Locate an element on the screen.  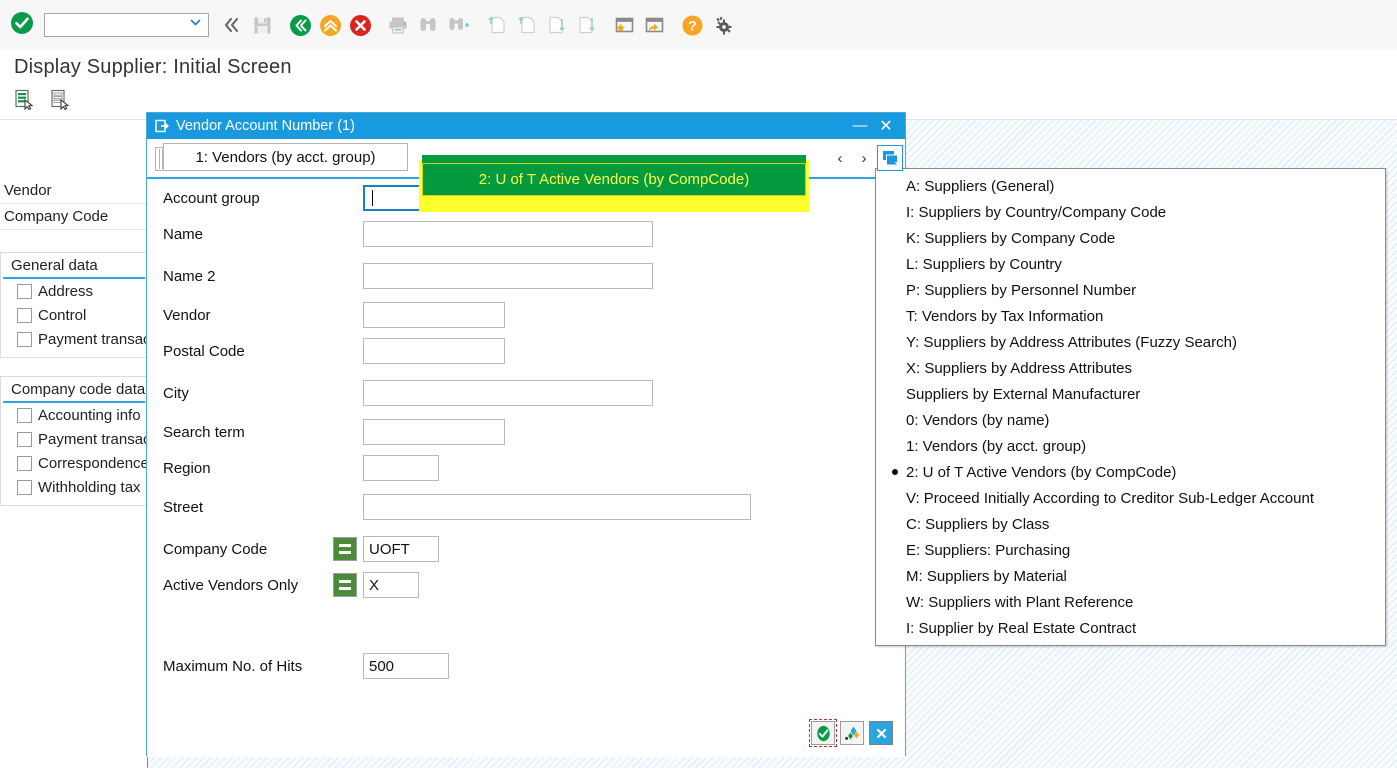
equals-icon is located at coordinates (345, 549).